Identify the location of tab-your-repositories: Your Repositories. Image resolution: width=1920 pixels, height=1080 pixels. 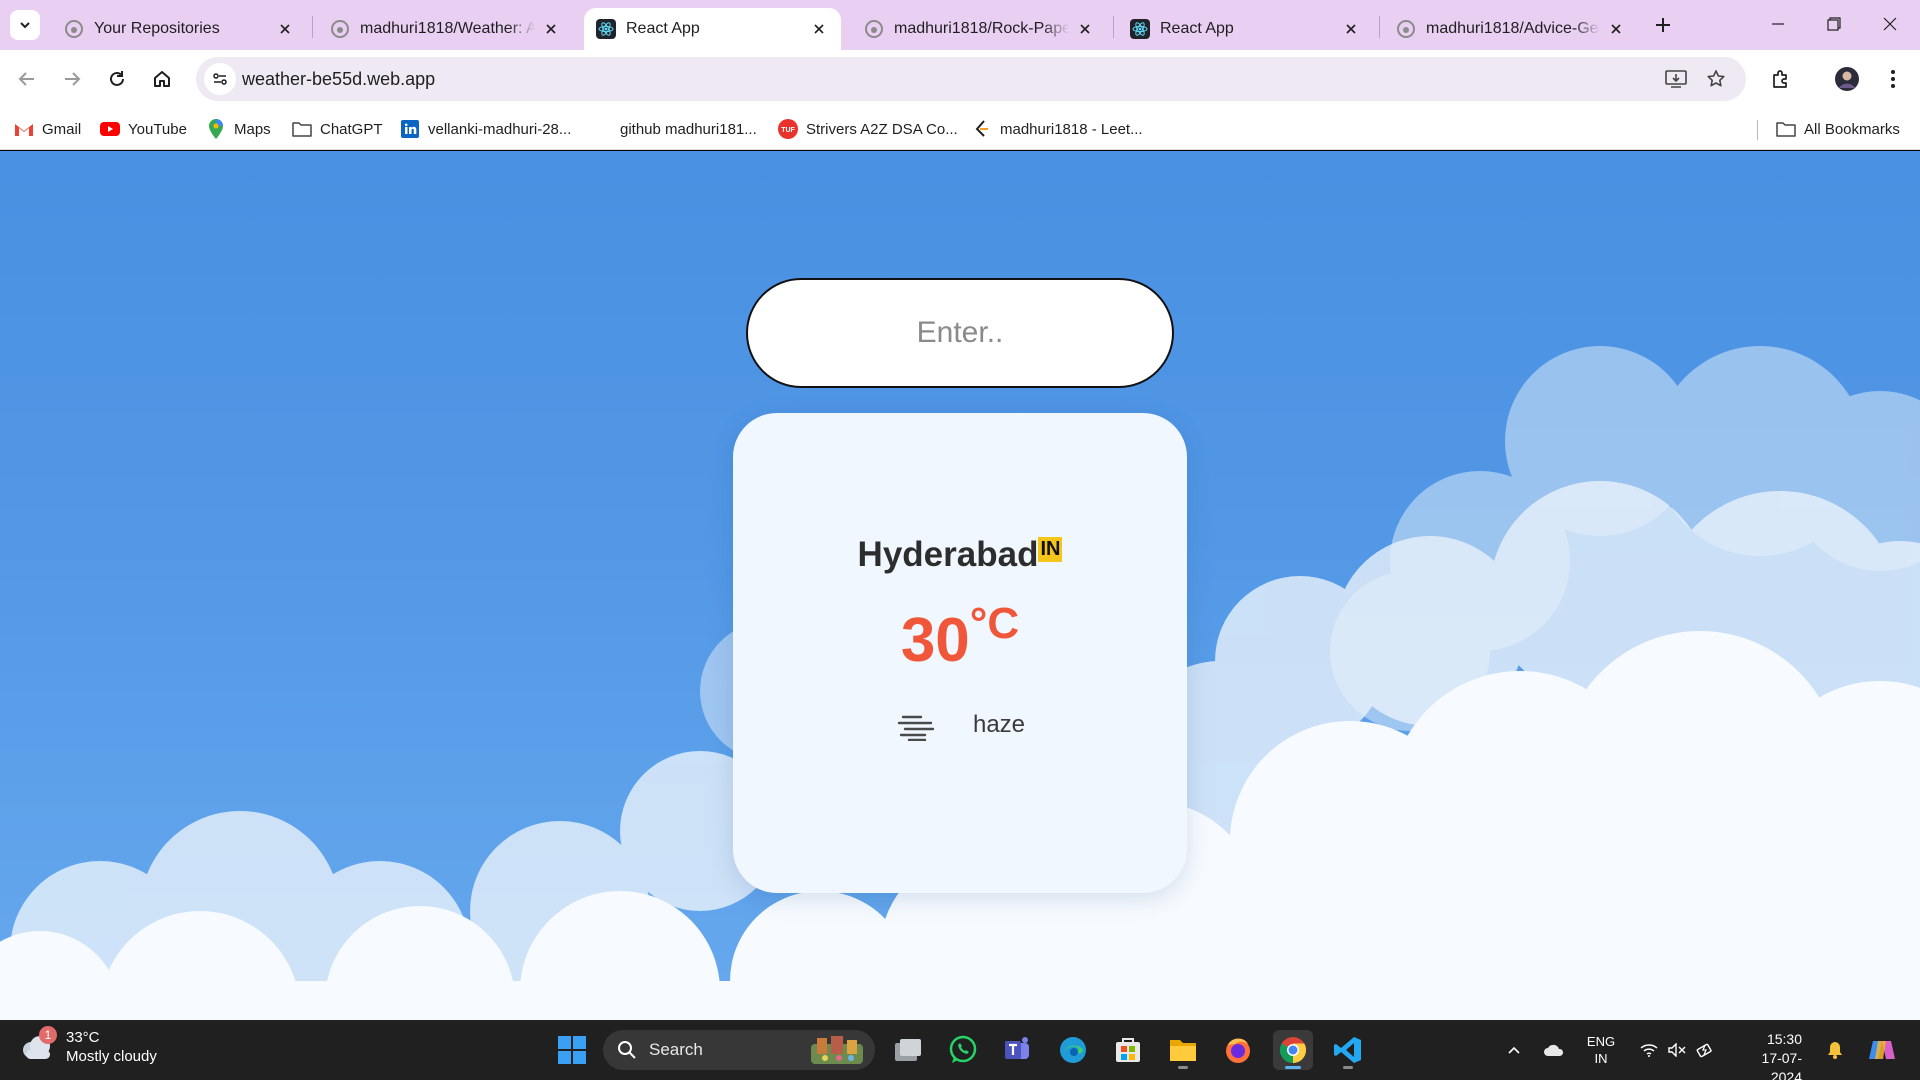
(179, 29).